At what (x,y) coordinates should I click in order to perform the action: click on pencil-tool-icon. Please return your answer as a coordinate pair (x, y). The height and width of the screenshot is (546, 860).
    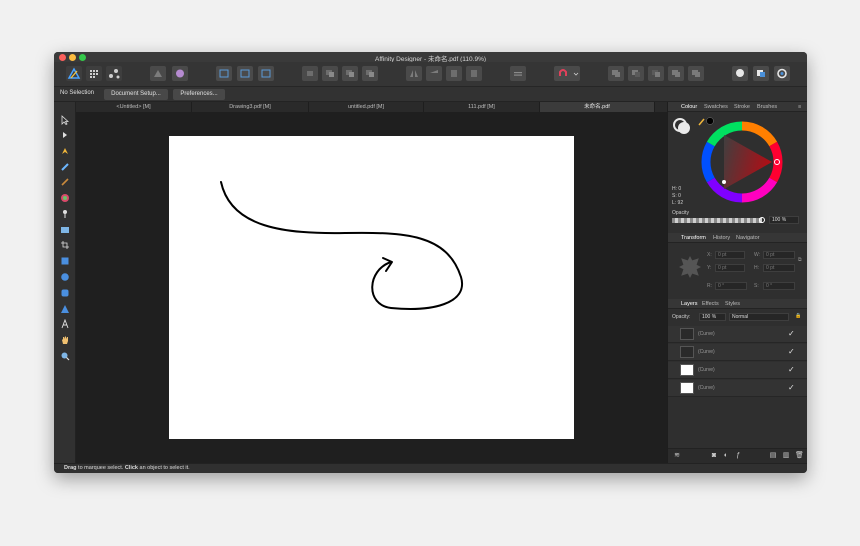
    Looking at the image, I should click on (65, 166).